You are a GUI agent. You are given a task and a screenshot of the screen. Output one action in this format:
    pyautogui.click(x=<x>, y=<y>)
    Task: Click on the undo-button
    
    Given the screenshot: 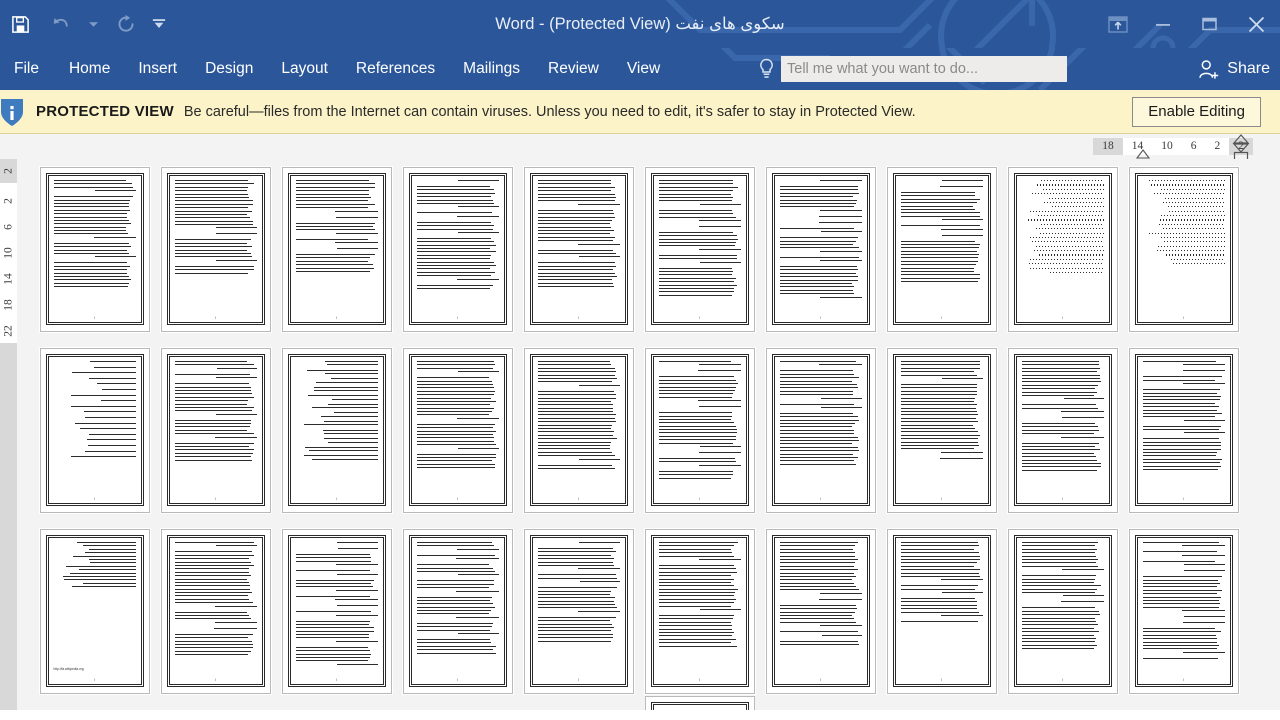 What is the action you would take?
    pyautogui.click(x=60, y=24)
    